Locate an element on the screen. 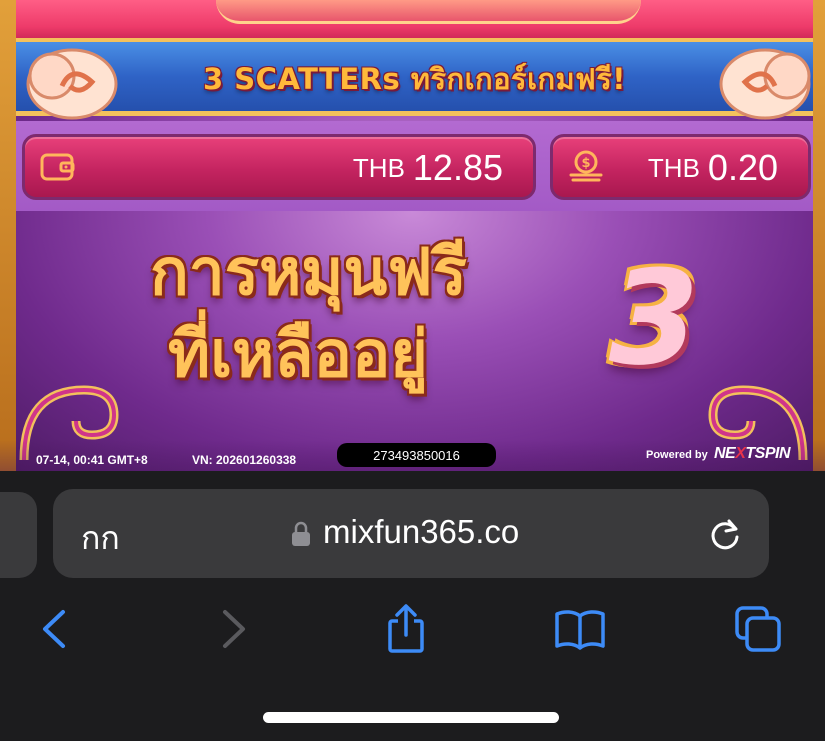  balance-amount: 12.85 is located at coordinates (457, 167).